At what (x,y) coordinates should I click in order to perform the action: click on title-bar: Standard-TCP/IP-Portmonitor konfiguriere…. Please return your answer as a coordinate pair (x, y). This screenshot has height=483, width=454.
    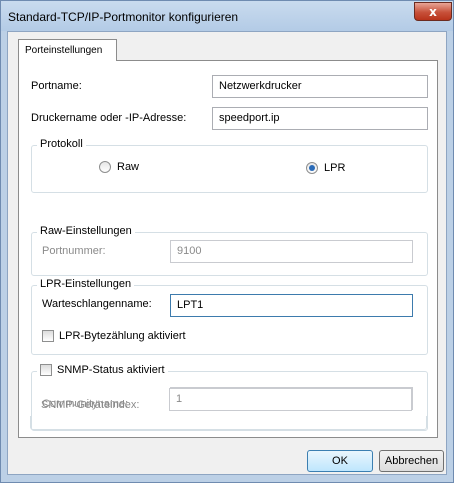
    Looking at the image, I should click on (227, 16).